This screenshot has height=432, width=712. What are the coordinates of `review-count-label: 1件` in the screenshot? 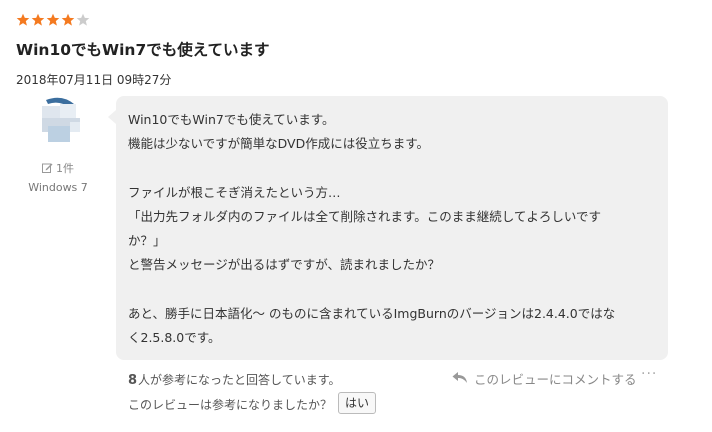 It's located at (65, 168).